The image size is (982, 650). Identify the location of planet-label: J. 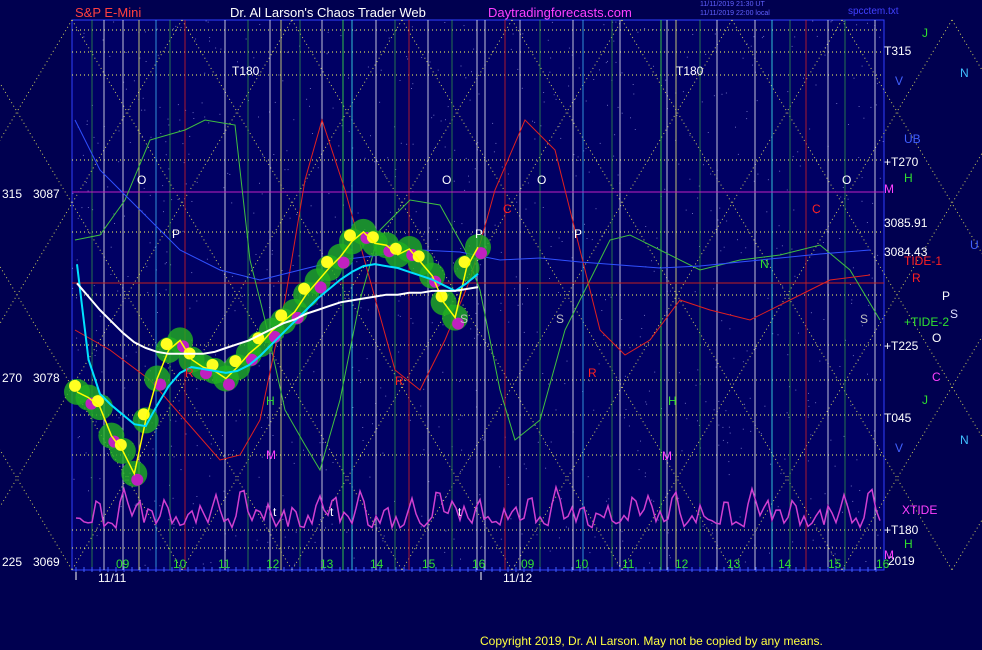
(925, 400).